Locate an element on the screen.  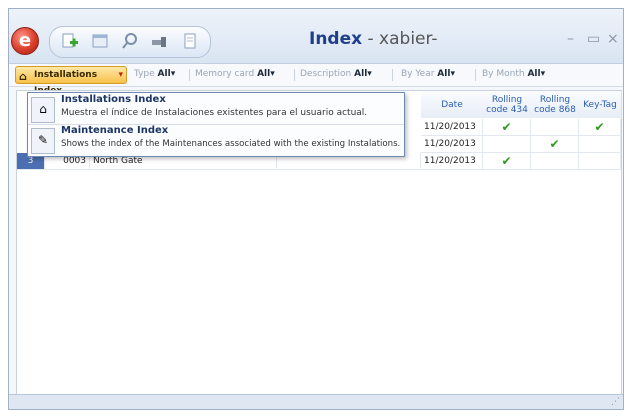
filter-by-year: By Year All▾ is located at coordinates (428, 74).